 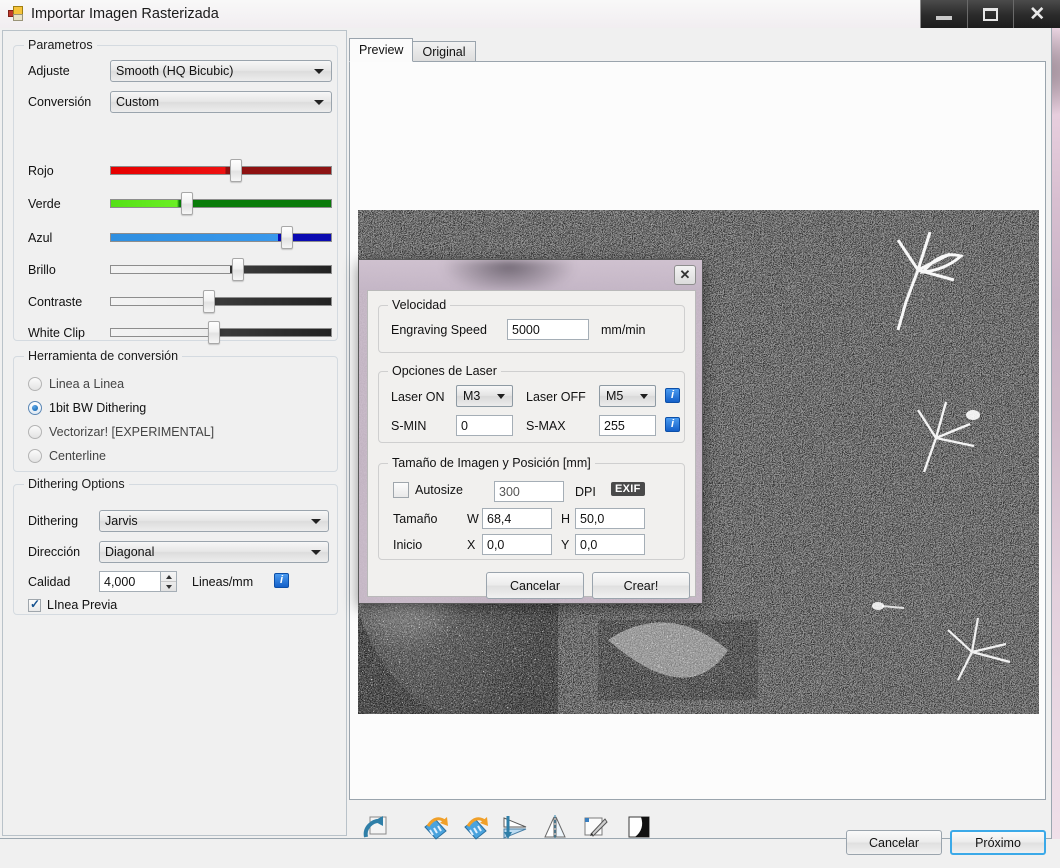 I want to click on tab-original-label: Original, so click(x=444, y=52).